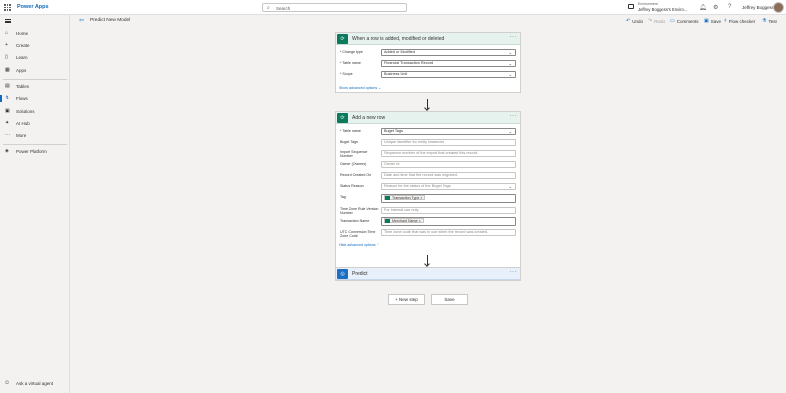 The image size is (786, 393). What do you see at coordinates (21, 135) in the screenshot?
I see `sidebar-item-label: More` at bounding box center [21, 135].